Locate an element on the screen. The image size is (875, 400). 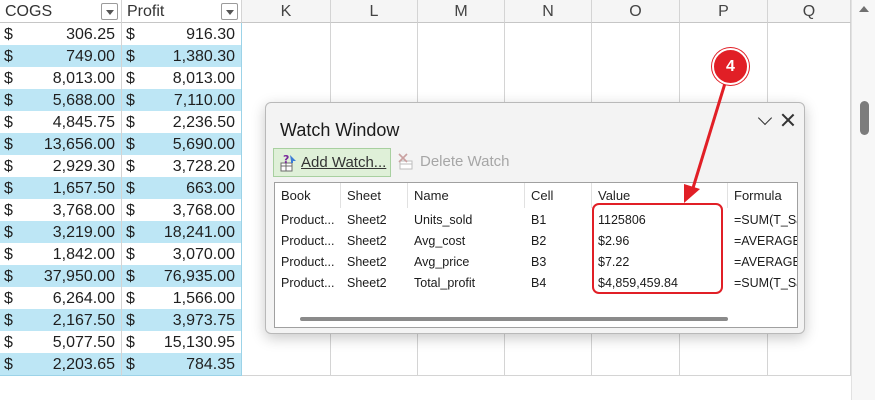
cogs-cell: $3,768.00 is located at coordinates (61, 210).